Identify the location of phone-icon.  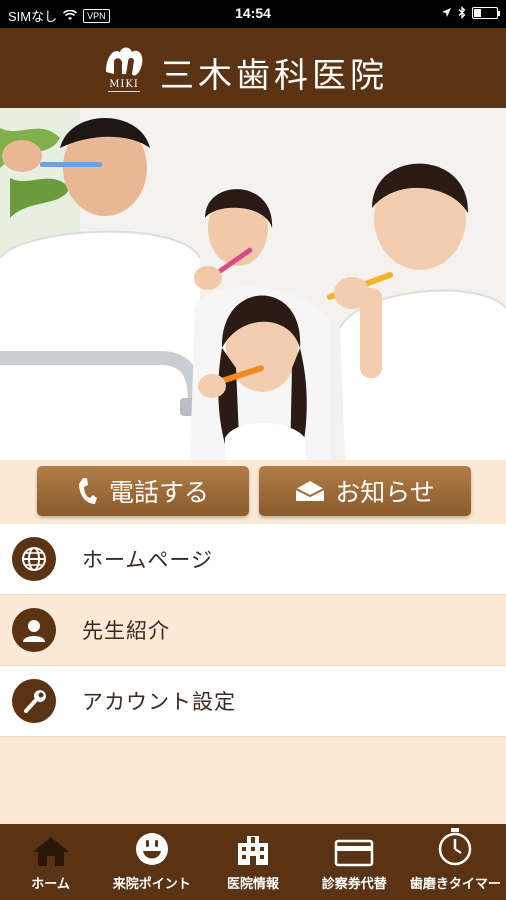
(87, 491).